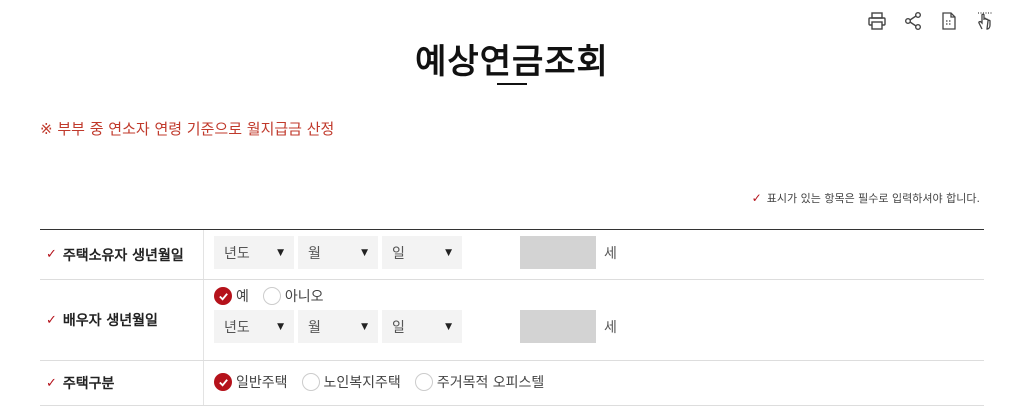  Describe the element at coordinates (756, 198) in the screenshot. I see `check-icon: ✓` at that location.